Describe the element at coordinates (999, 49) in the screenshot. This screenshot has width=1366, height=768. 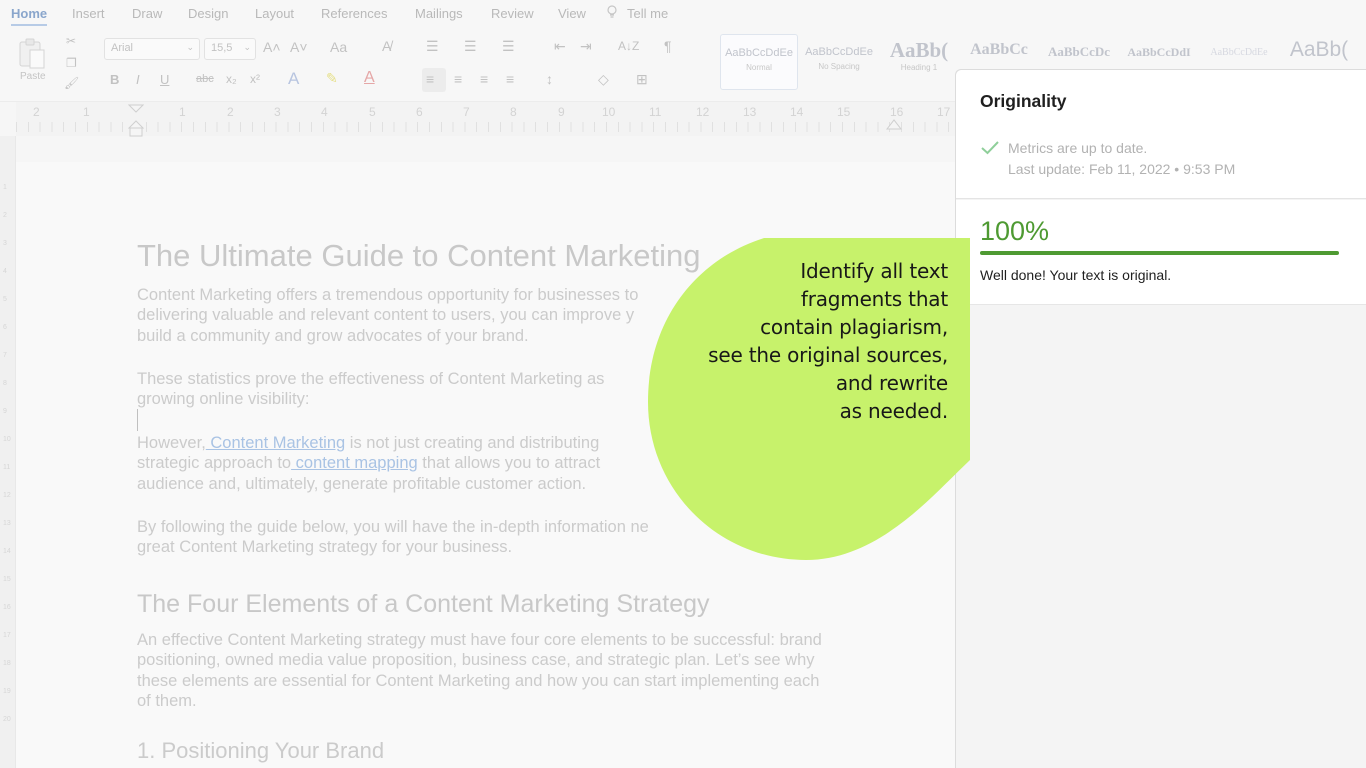
I see `style-sample: AaBbCc` at that location.